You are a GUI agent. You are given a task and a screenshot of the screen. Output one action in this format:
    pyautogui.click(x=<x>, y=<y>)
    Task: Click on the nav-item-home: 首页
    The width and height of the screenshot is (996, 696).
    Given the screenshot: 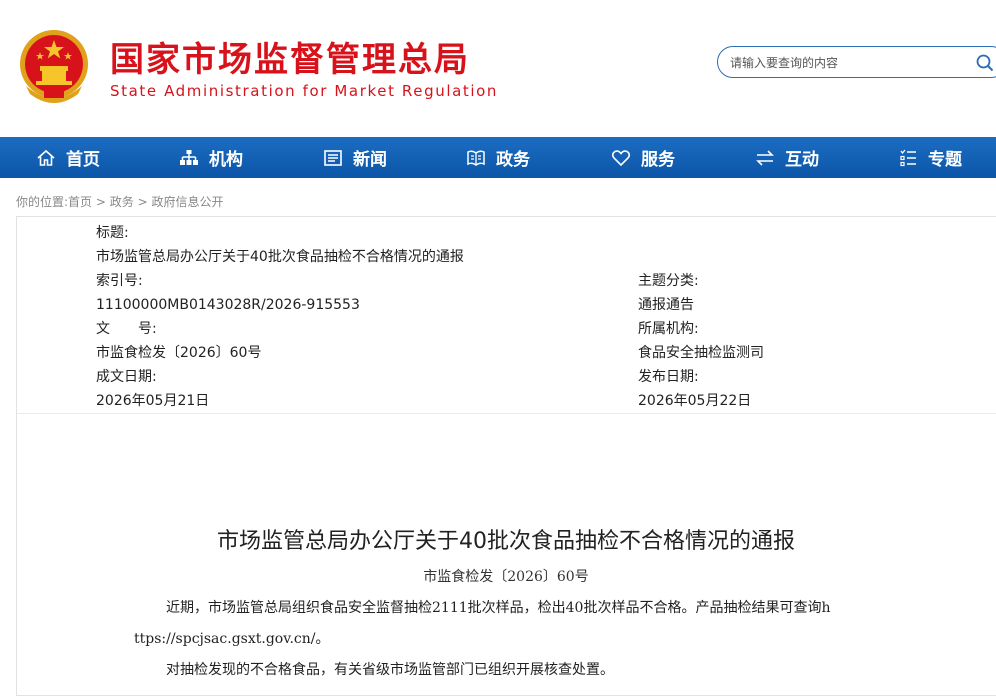 What is the action you would take?
    pyautogui.click(x=68, y=157)
    